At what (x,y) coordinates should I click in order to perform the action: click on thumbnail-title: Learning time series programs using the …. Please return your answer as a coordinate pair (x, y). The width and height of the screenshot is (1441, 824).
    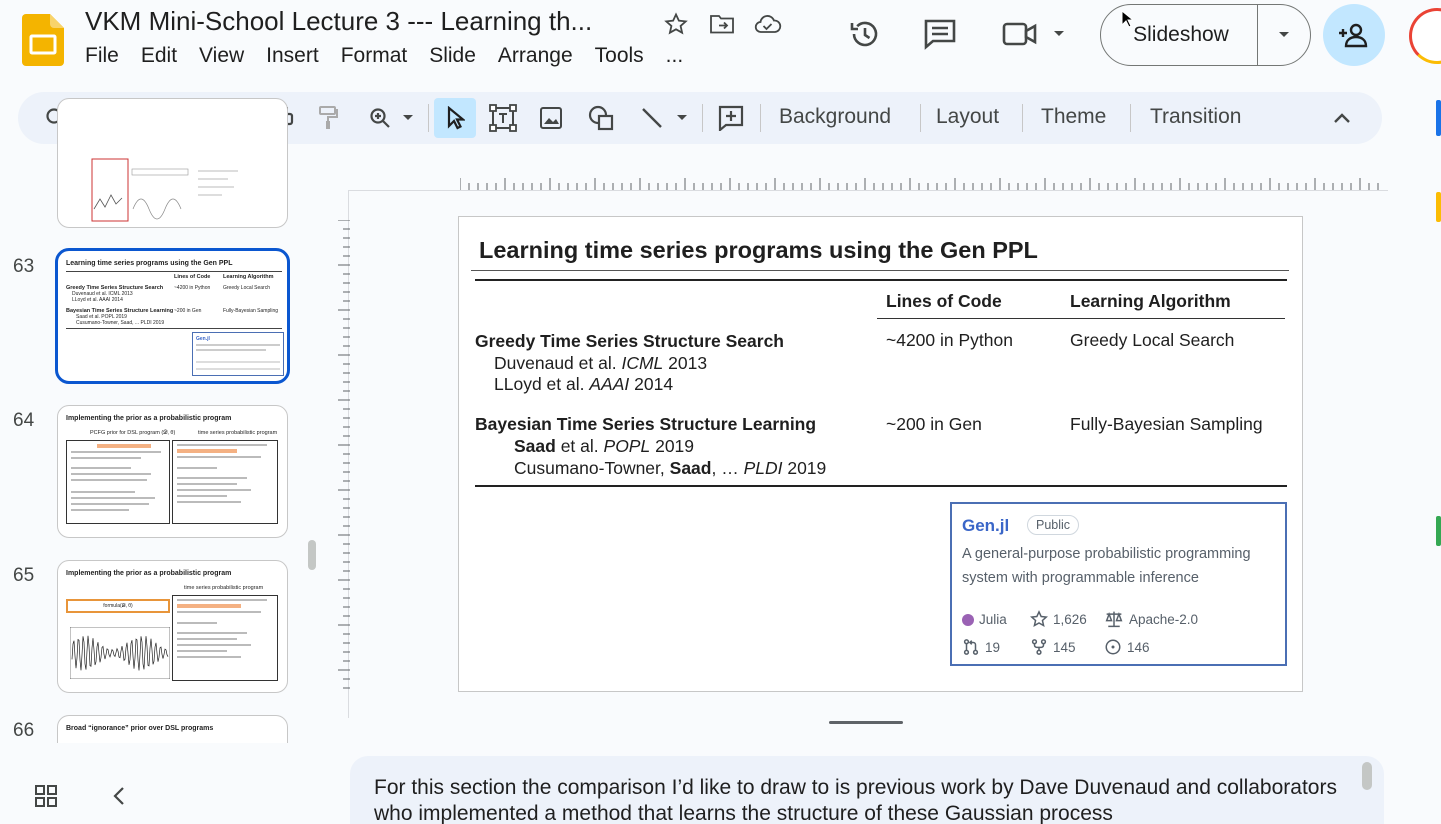
    Looking at the image, I should click on (149, 263).